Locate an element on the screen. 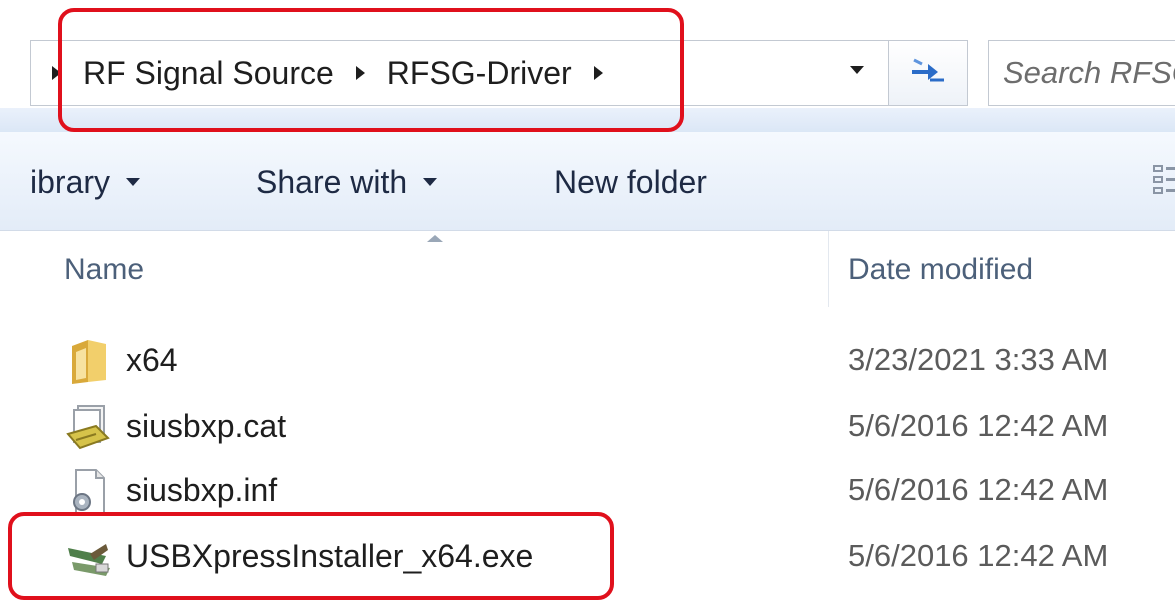 Image resolution: width=1175 pixels, height=606 pixels. sort-ascending-icon is located at coordinates (435, 238).